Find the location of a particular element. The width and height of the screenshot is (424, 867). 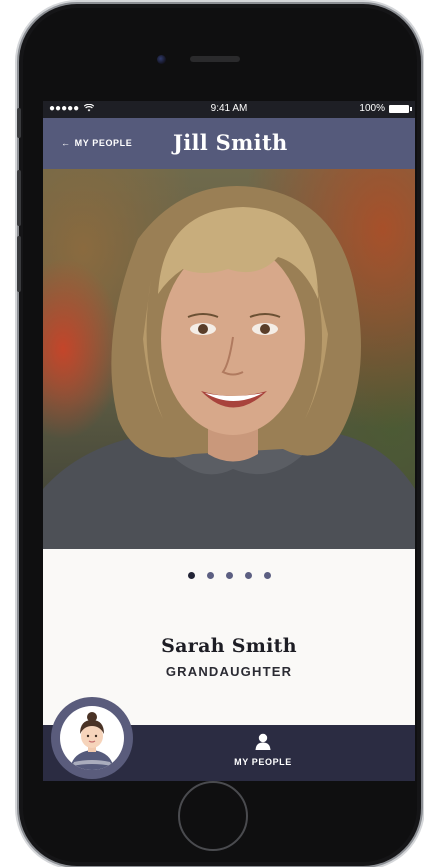

page-title: Jill Smith is located at coordinates (230, 142).